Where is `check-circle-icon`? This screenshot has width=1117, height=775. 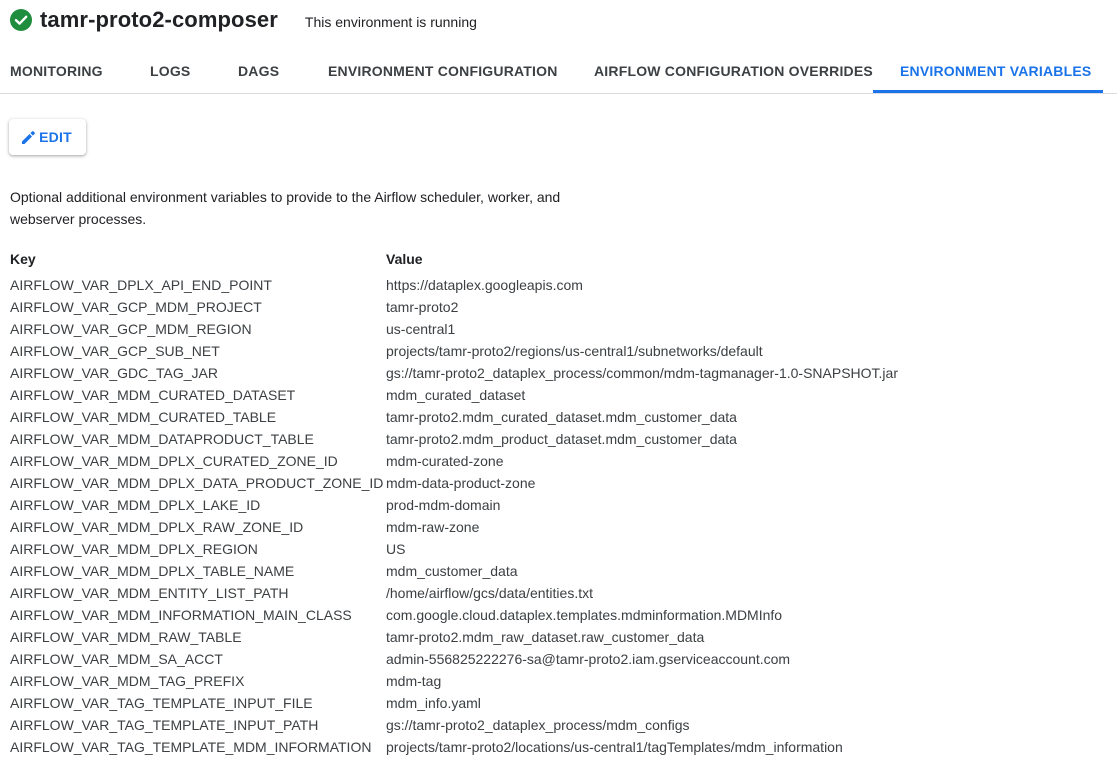
check-circle-icon is located at coordinates (21, 20).